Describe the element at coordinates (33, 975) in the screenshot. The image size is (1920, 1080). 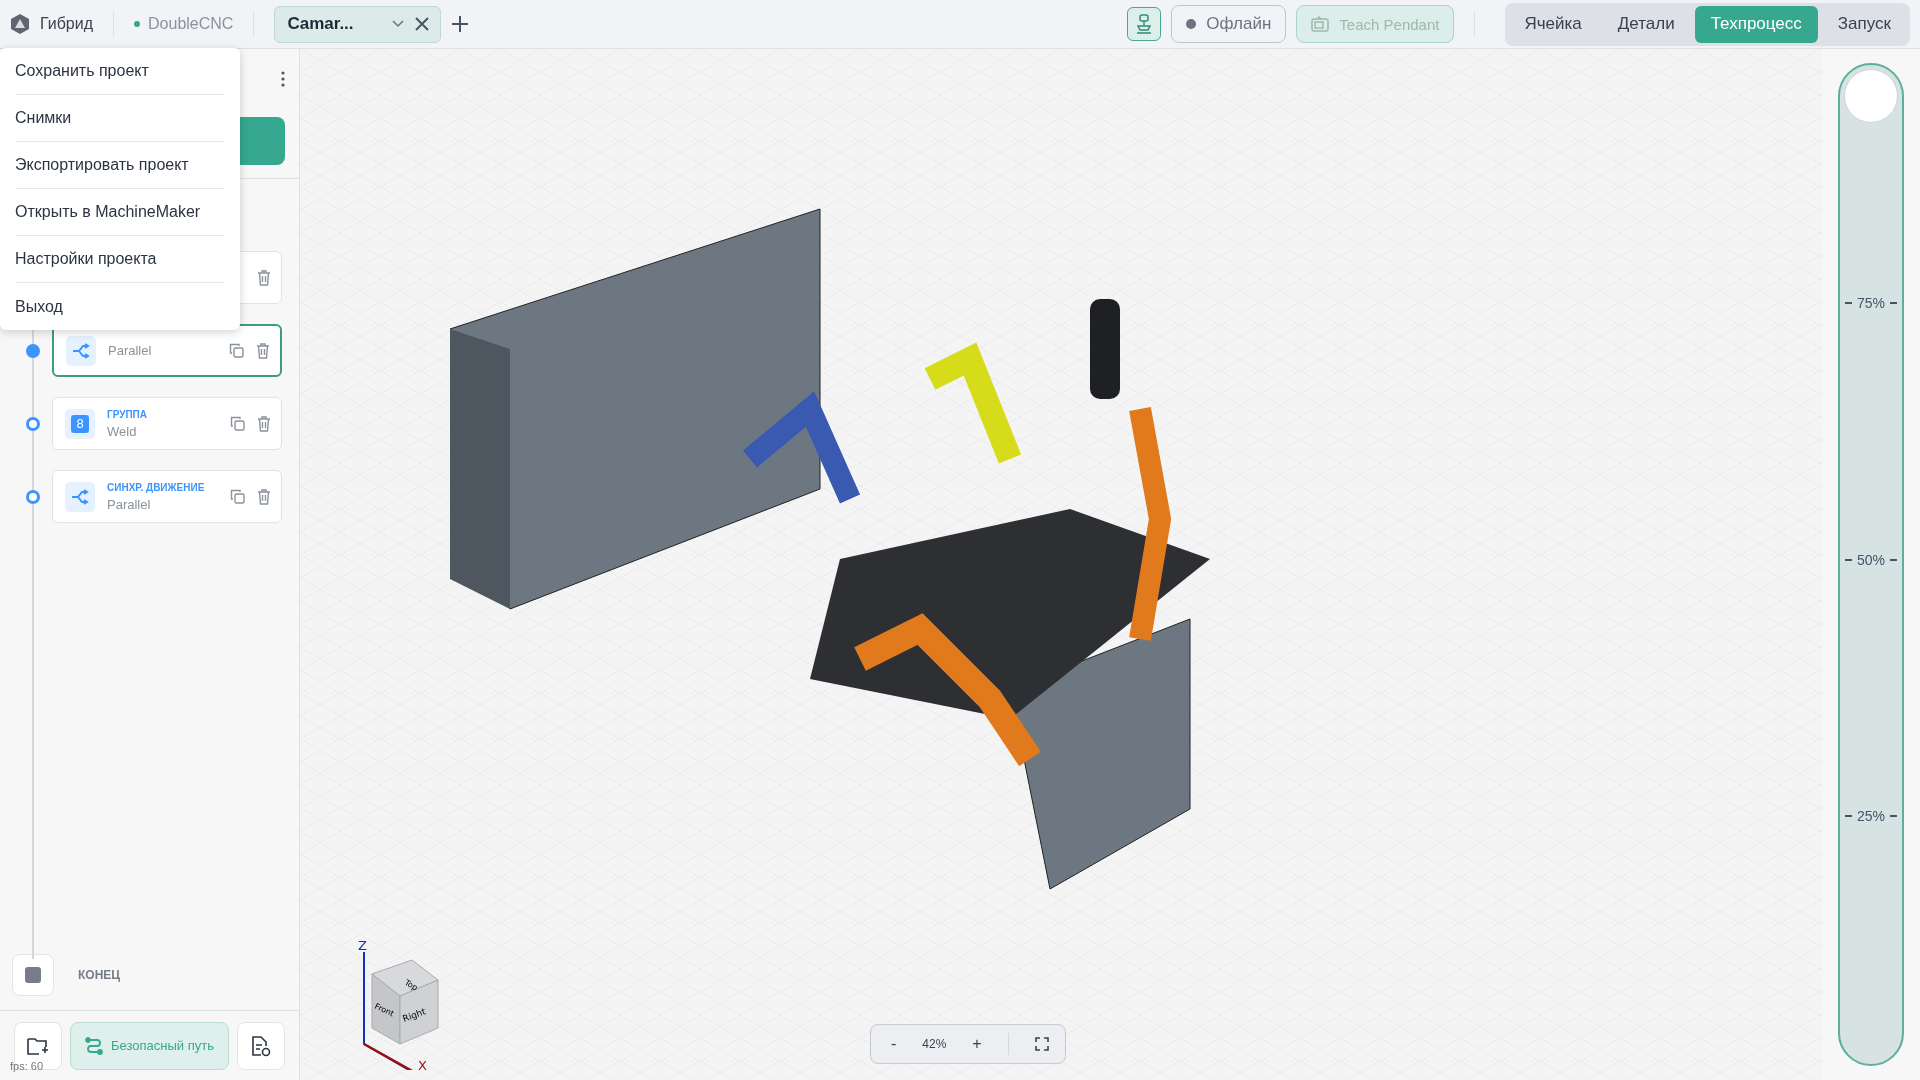
I see `stop-square-icon` at that location.